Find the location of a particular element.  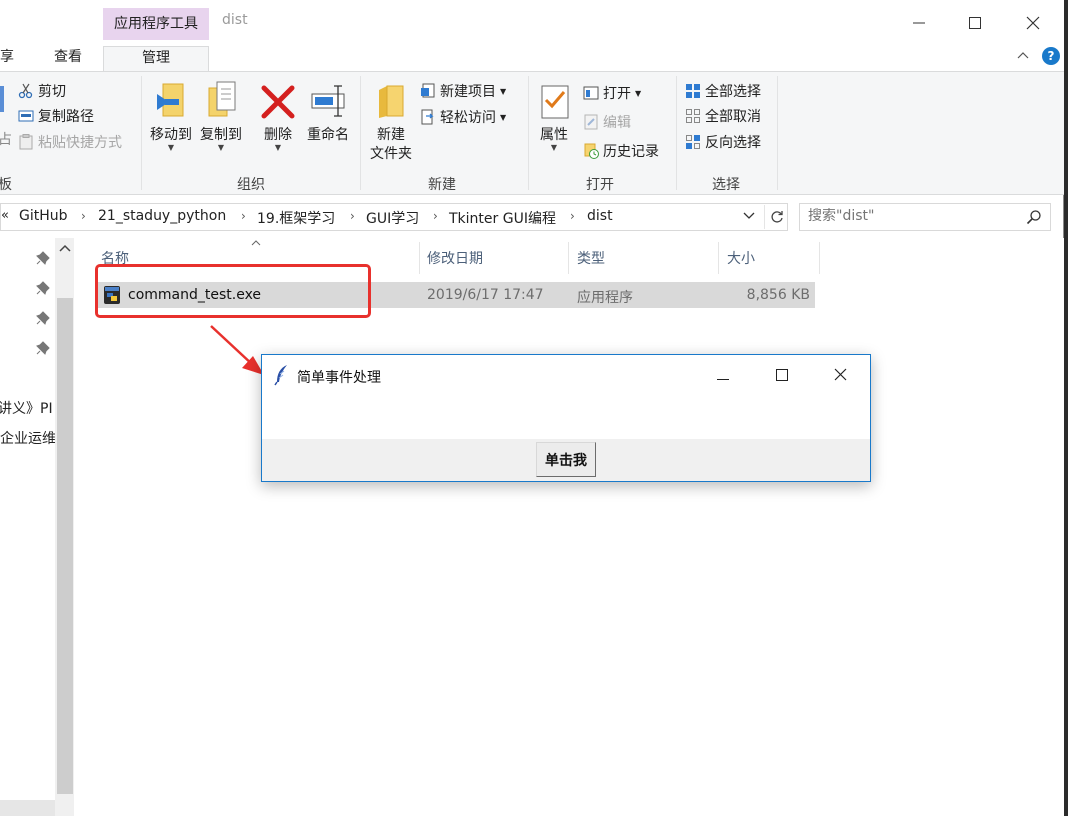

column-header-type: 类型 is located at coordinates (591, 260).